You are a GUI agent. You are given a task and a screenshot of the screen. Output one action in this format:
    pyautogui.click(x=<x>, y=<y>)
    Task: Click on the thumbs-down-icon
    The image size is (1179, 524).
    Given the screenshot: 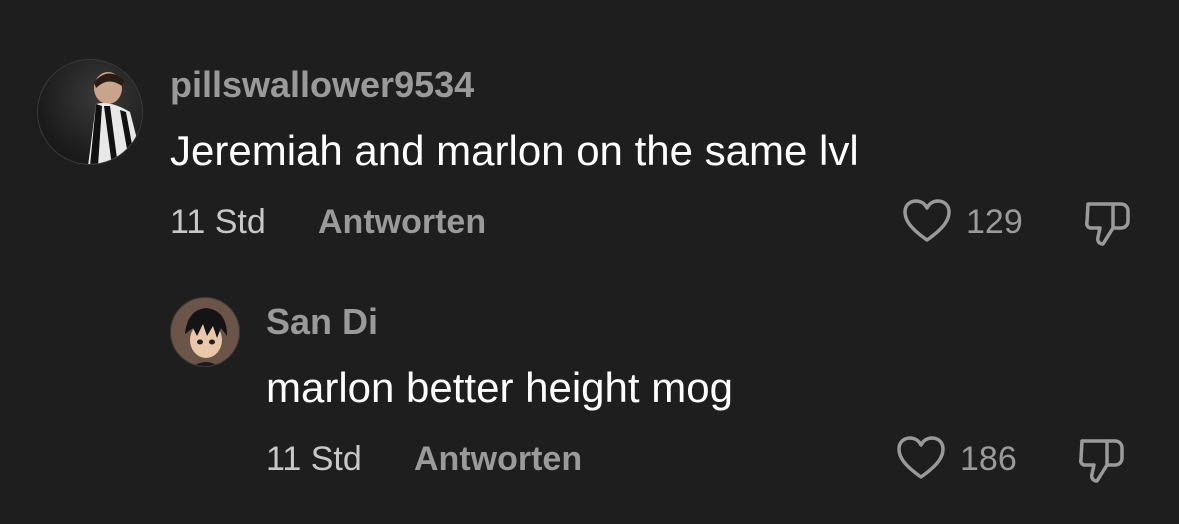 What is the action you would take?
    pyautogui.click(x=1101, y=461)
    